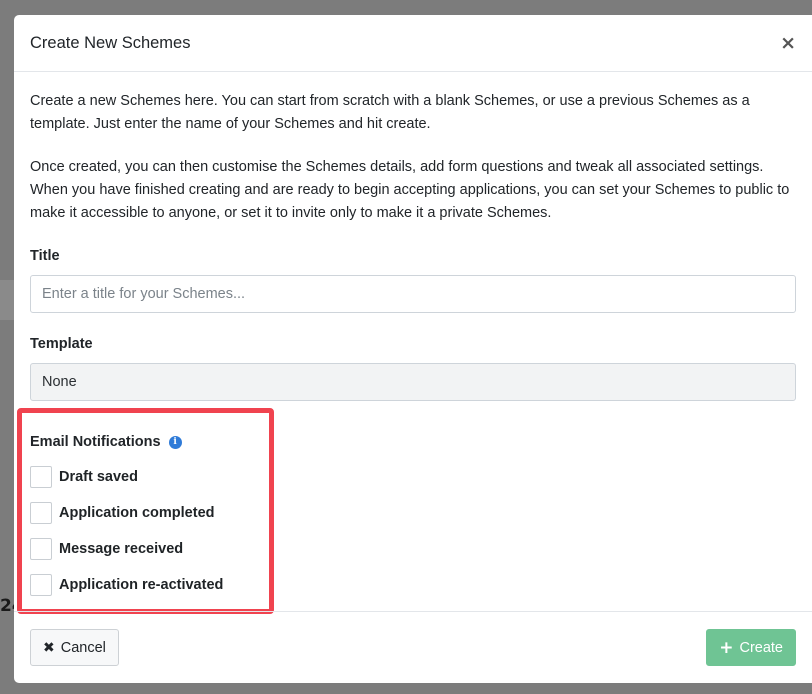 This screenshot has height=694, width=812. I want to click on template-select: None, so click(413, 382).